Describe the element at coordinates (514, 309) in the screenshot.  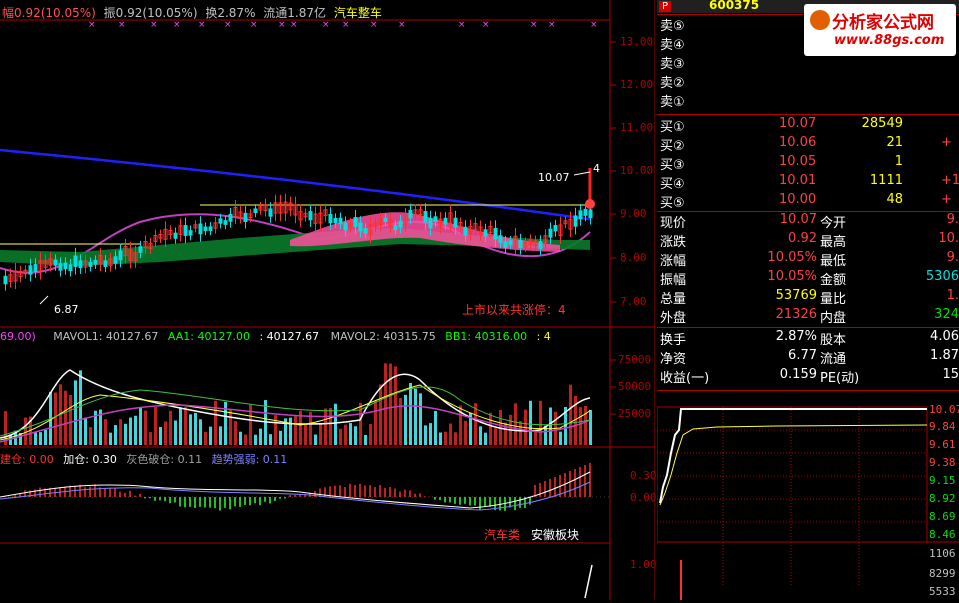
I see `limit-up-count-label: 上市以来共涨停：4` at that location.